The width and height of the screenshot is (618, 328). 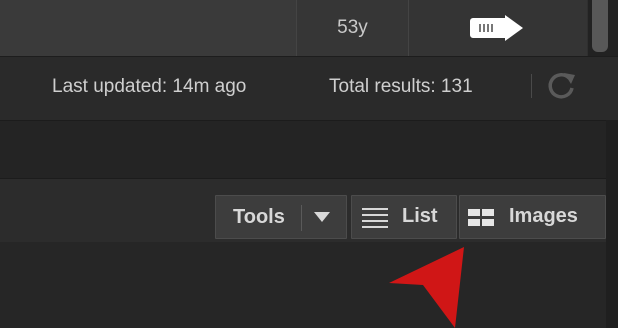 What do you see at coordinates (148, 28) in the screenshot?
I see `result-cell-main` at bounding box center [148, 28].